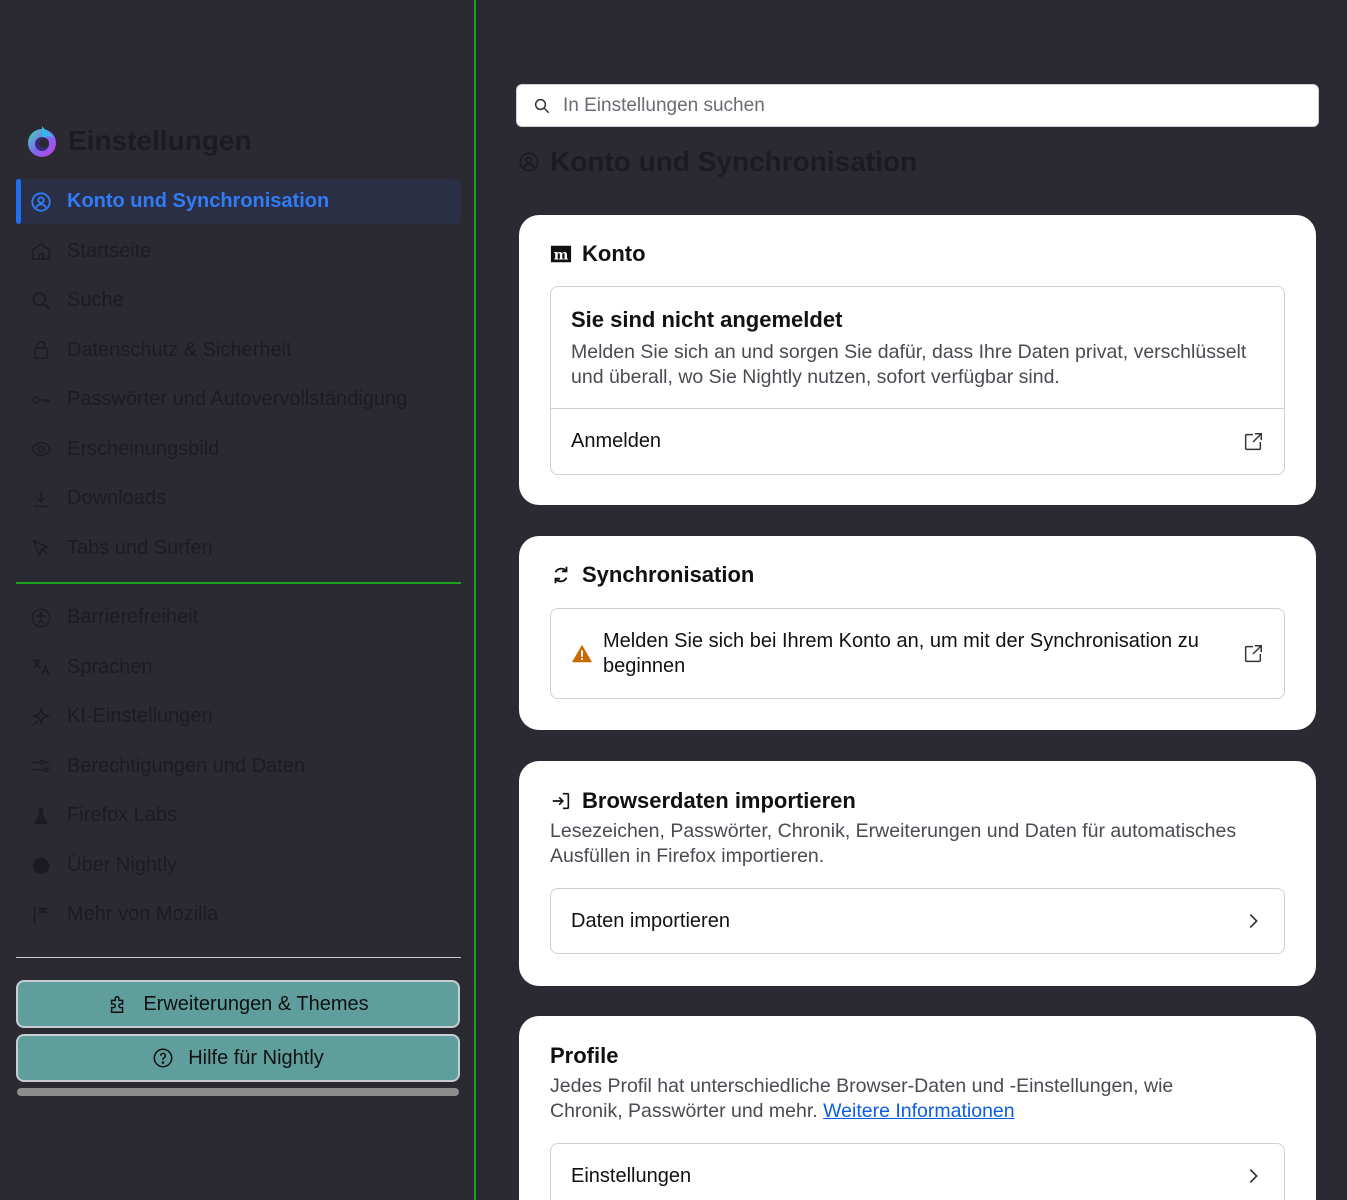  Describe the element at coordinates (109, 250) in the screenshot. I see `nav-item-label: Startseite` at that location.